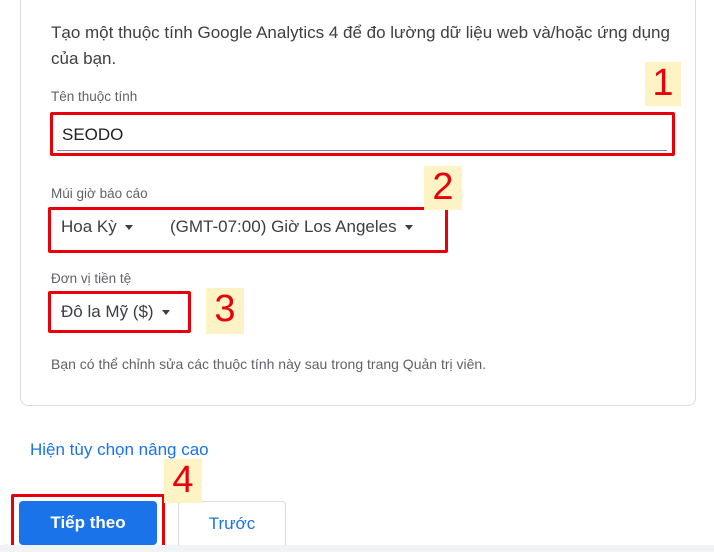 This screenshot has width=714, height=552. What do you see at coordinates (357, 548) in the screenshot?
I see `bottom-bar` at bounding box center [357, 548].